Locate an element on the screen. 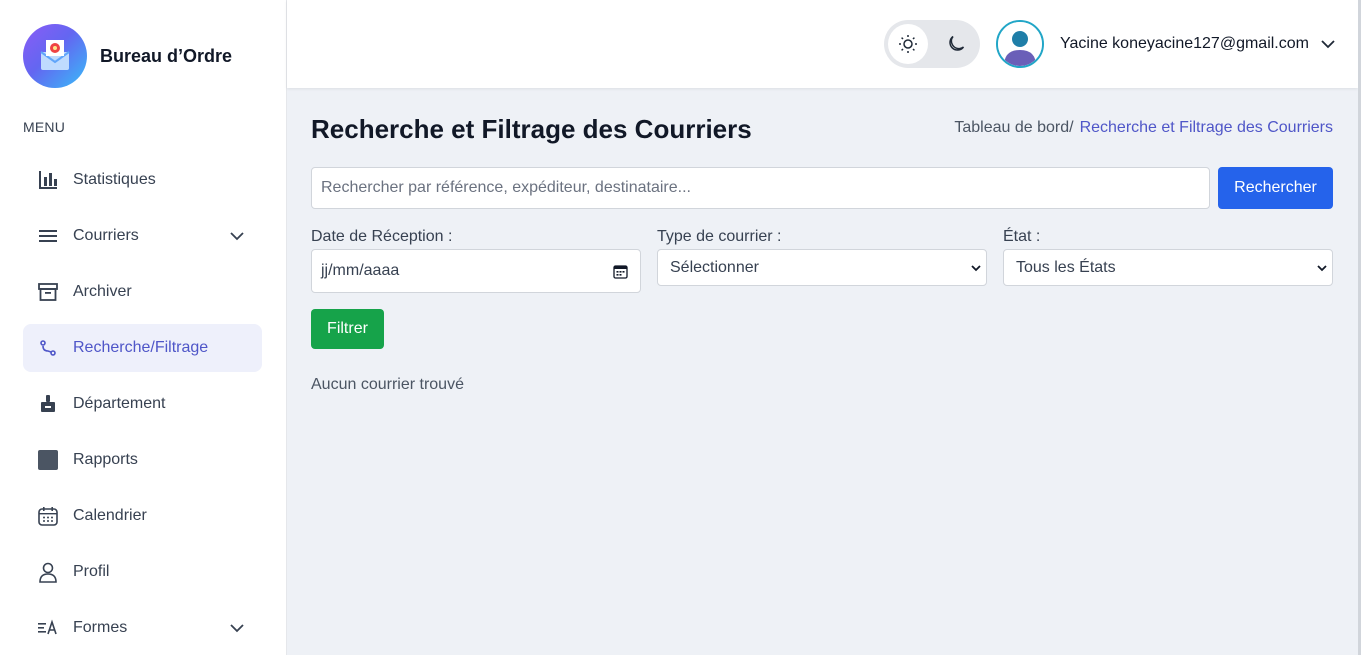 This screenshot has height=655, width=1361. route-icon is located at coordinates (48, 348).